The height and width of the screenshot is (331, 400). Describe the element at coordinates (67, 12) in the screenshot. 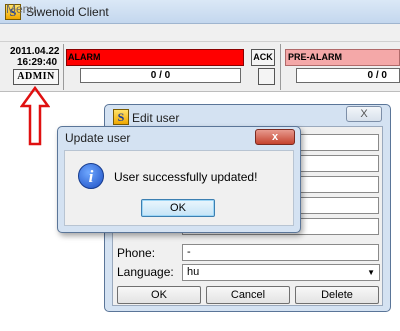

I see `window-title: Siwenoid Client` at that location.